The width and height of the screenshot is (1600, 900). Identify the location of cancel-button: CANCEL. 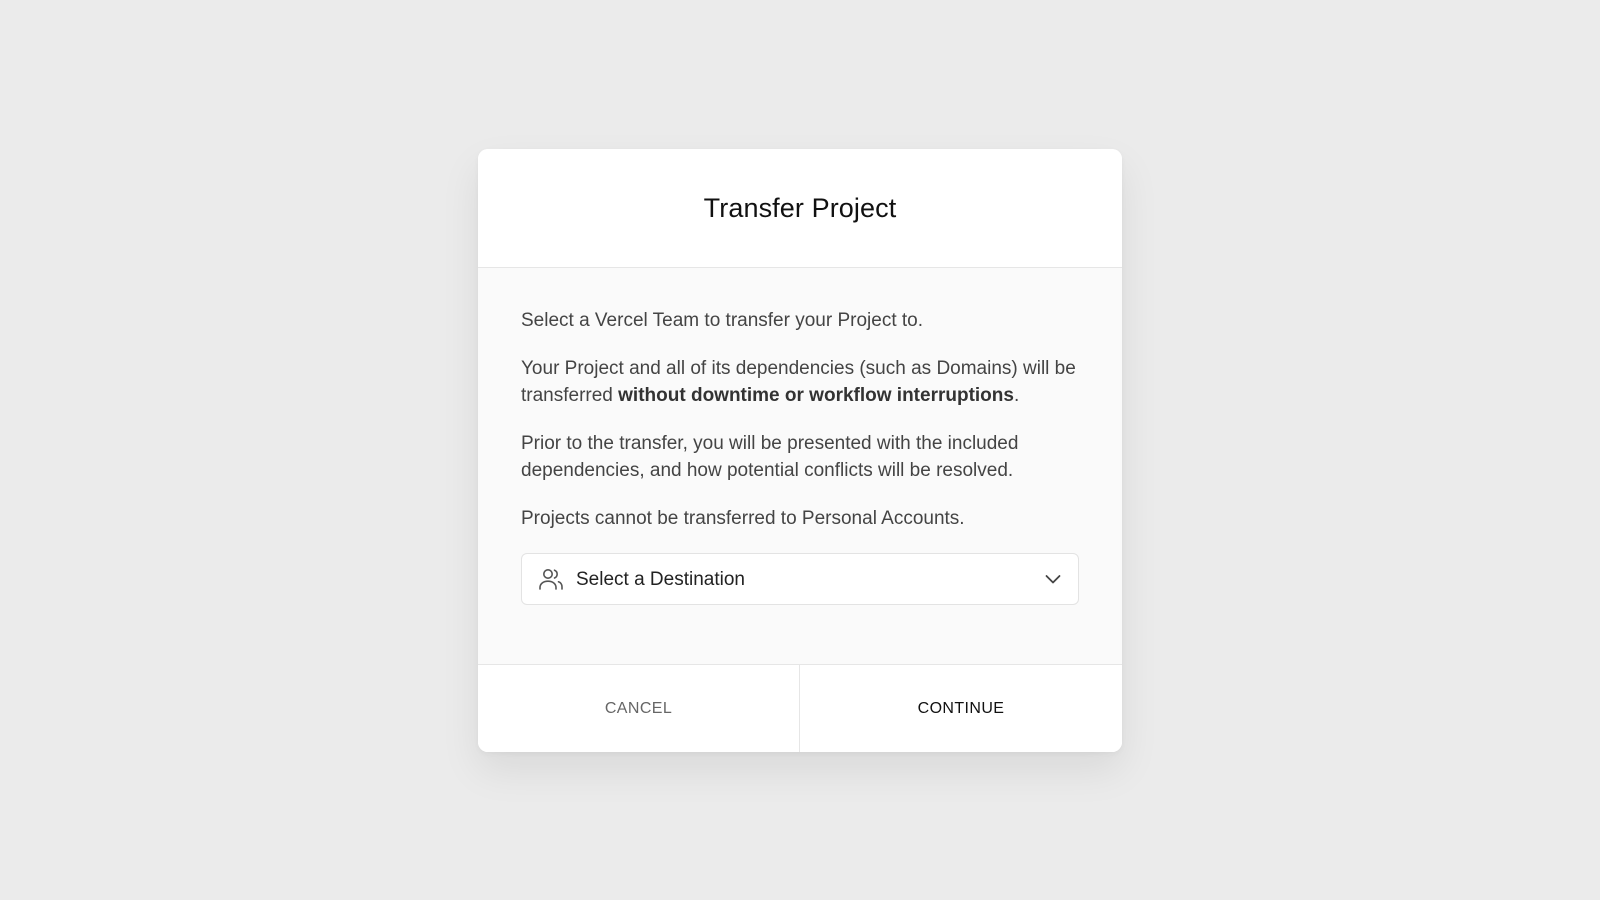
(639, 708).